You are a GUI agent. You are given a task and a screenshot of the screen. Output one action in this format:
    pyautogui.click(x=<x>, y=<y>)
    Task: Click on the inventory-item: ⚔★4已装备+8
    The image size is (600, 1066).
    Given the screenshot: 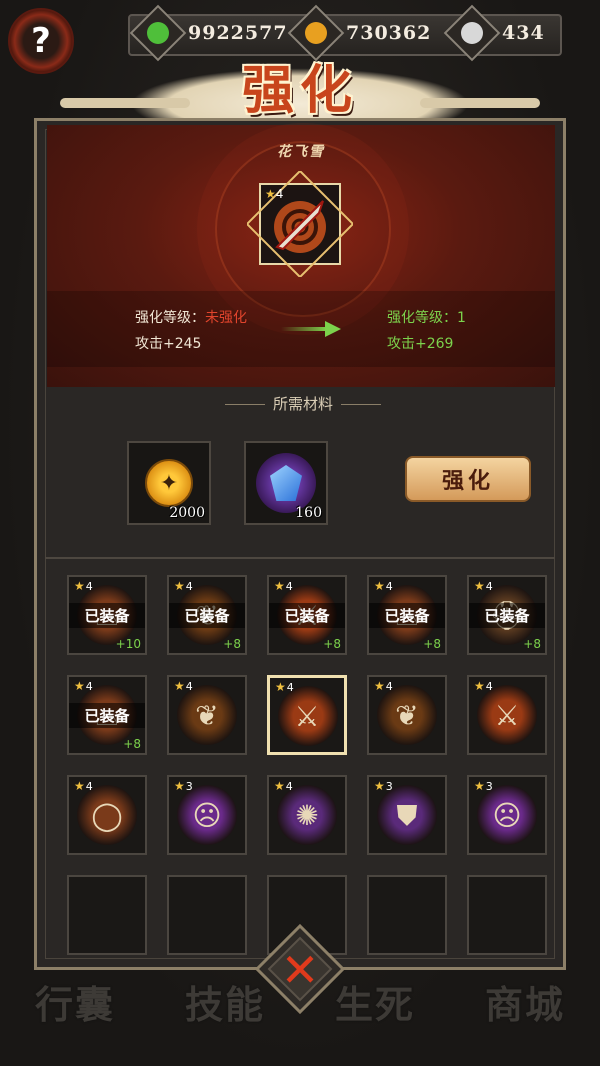 What is the action you would take?
    pyautogui.click(x=307, y=615)
    